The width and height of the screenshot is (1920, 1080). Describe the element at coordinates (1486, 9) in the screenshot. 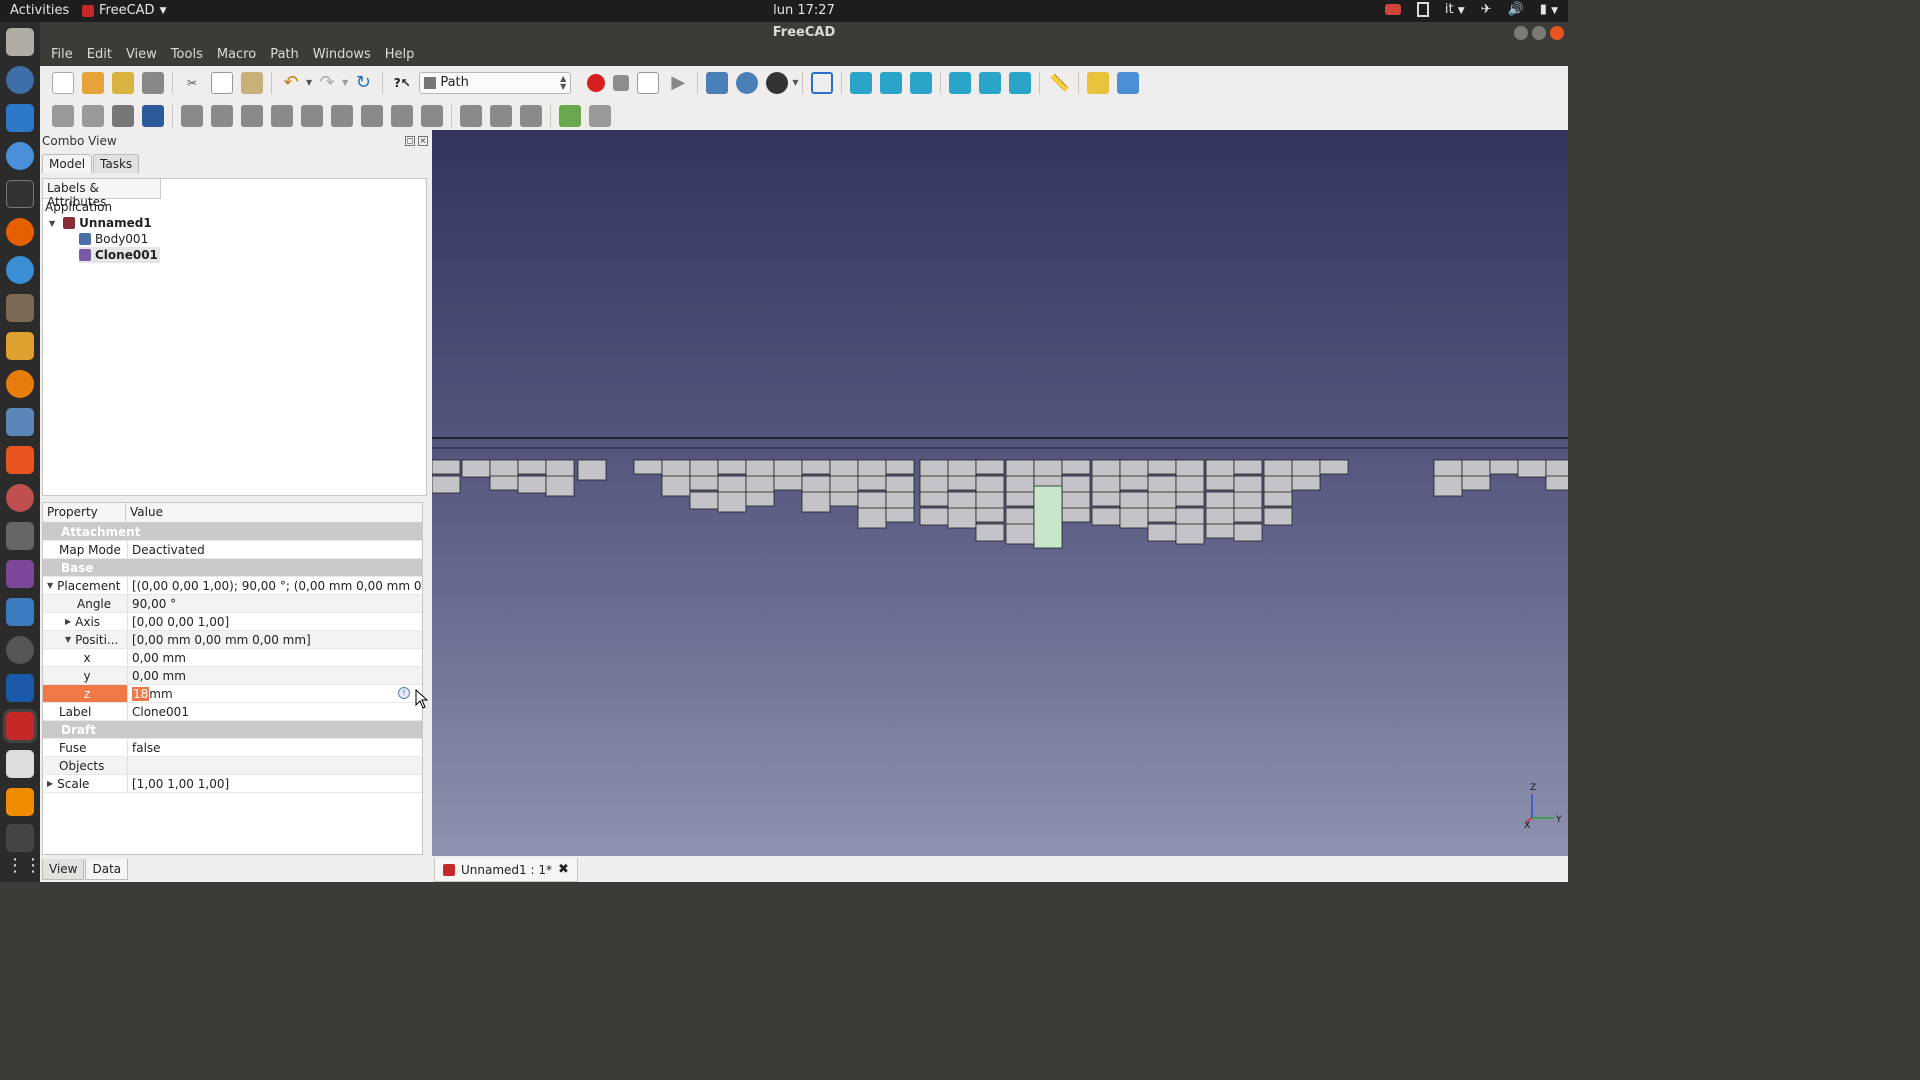

I see `airplane-mode-icon: ✈` at that location.